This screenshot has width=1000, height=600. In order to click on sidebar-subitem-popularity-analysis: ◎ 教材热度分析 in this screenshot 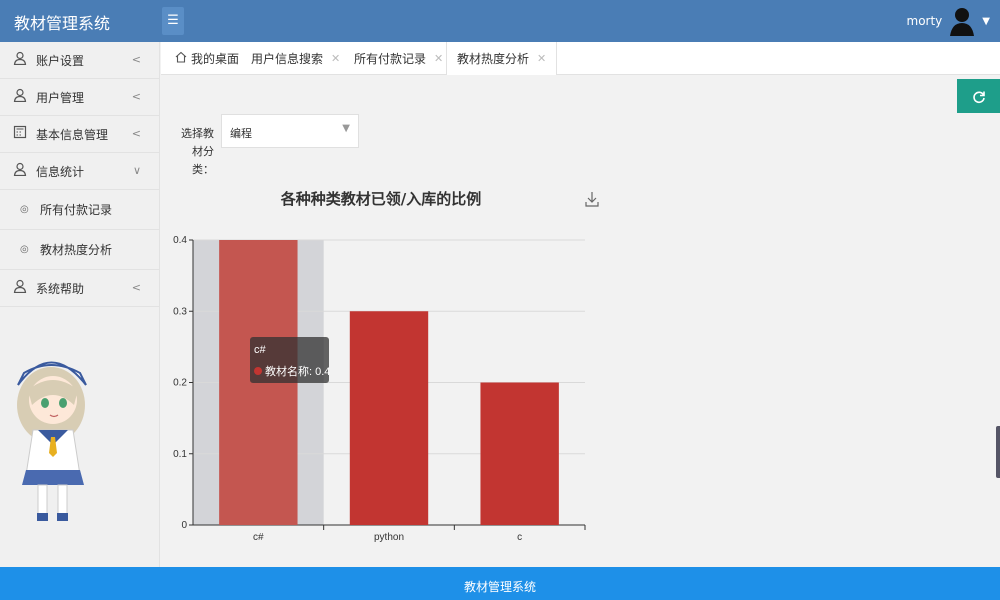, I will do `click(79, 250)`.